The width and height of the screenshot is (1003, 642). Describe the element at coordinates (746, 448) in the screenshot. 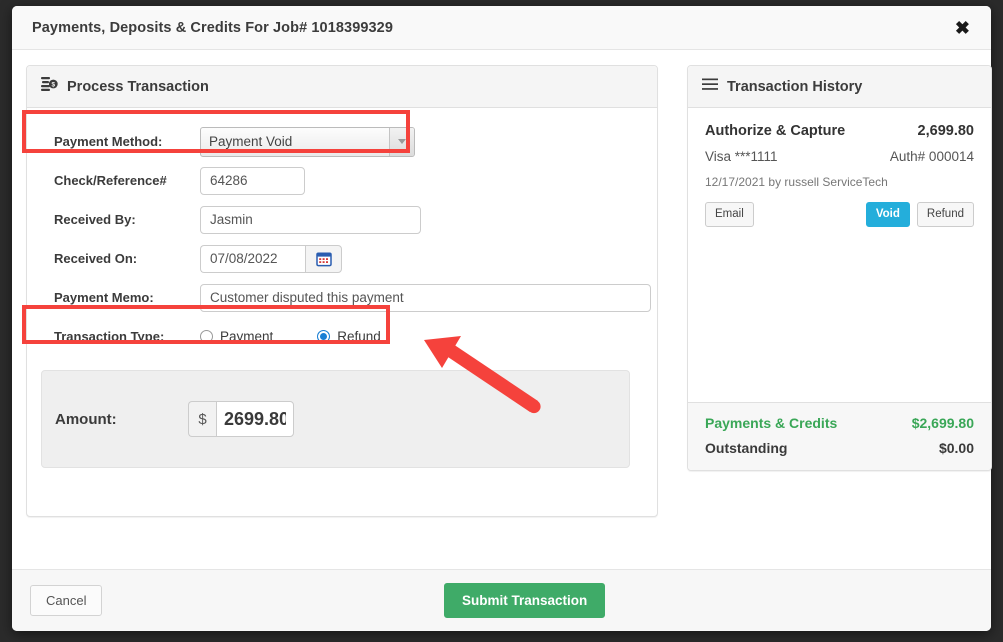

I see `outstanding-label: Outstanding` at that location.